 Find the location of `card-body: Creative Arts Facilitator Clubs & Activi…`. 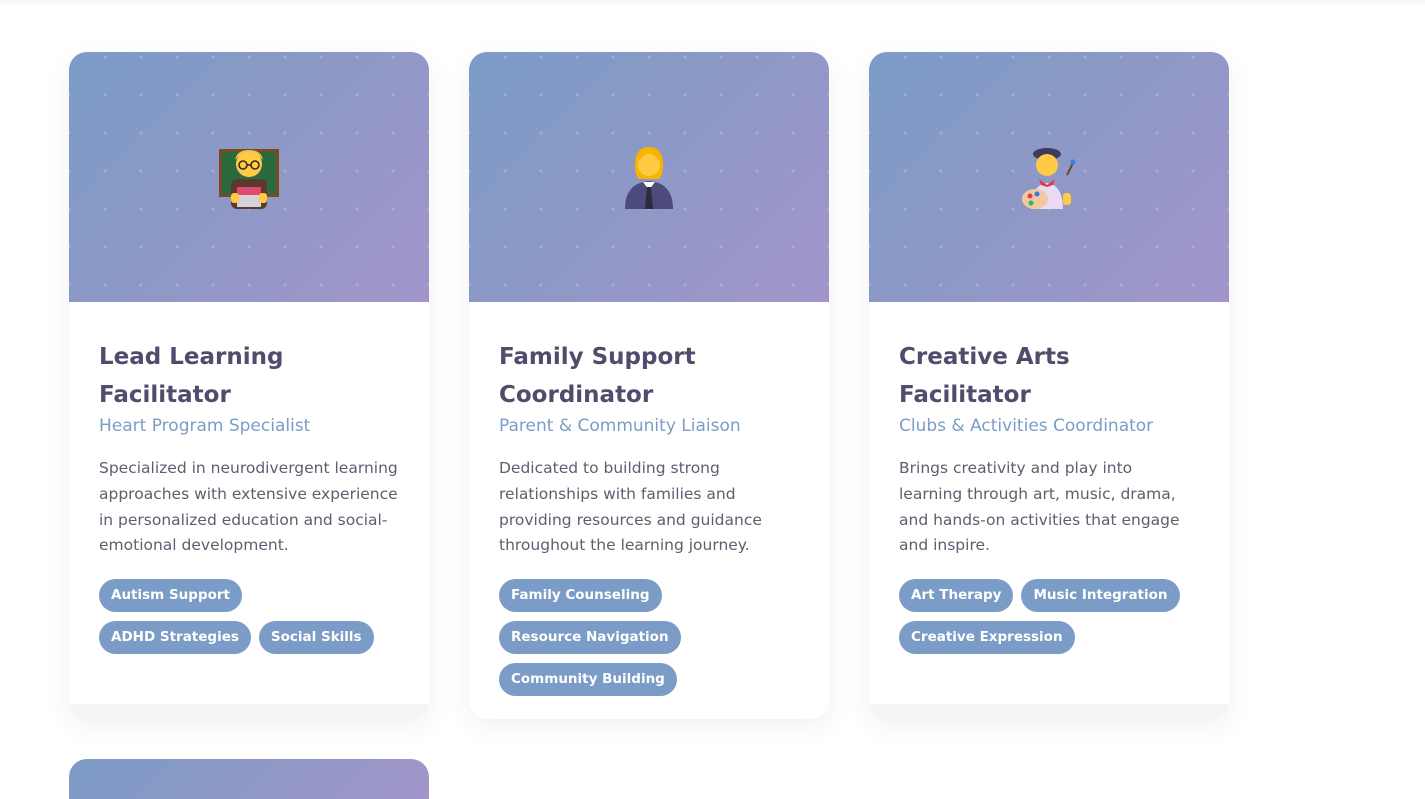

card-body: Creative Arts Facilitator Clubs & Activi… is located at coordinates (1049, 503).